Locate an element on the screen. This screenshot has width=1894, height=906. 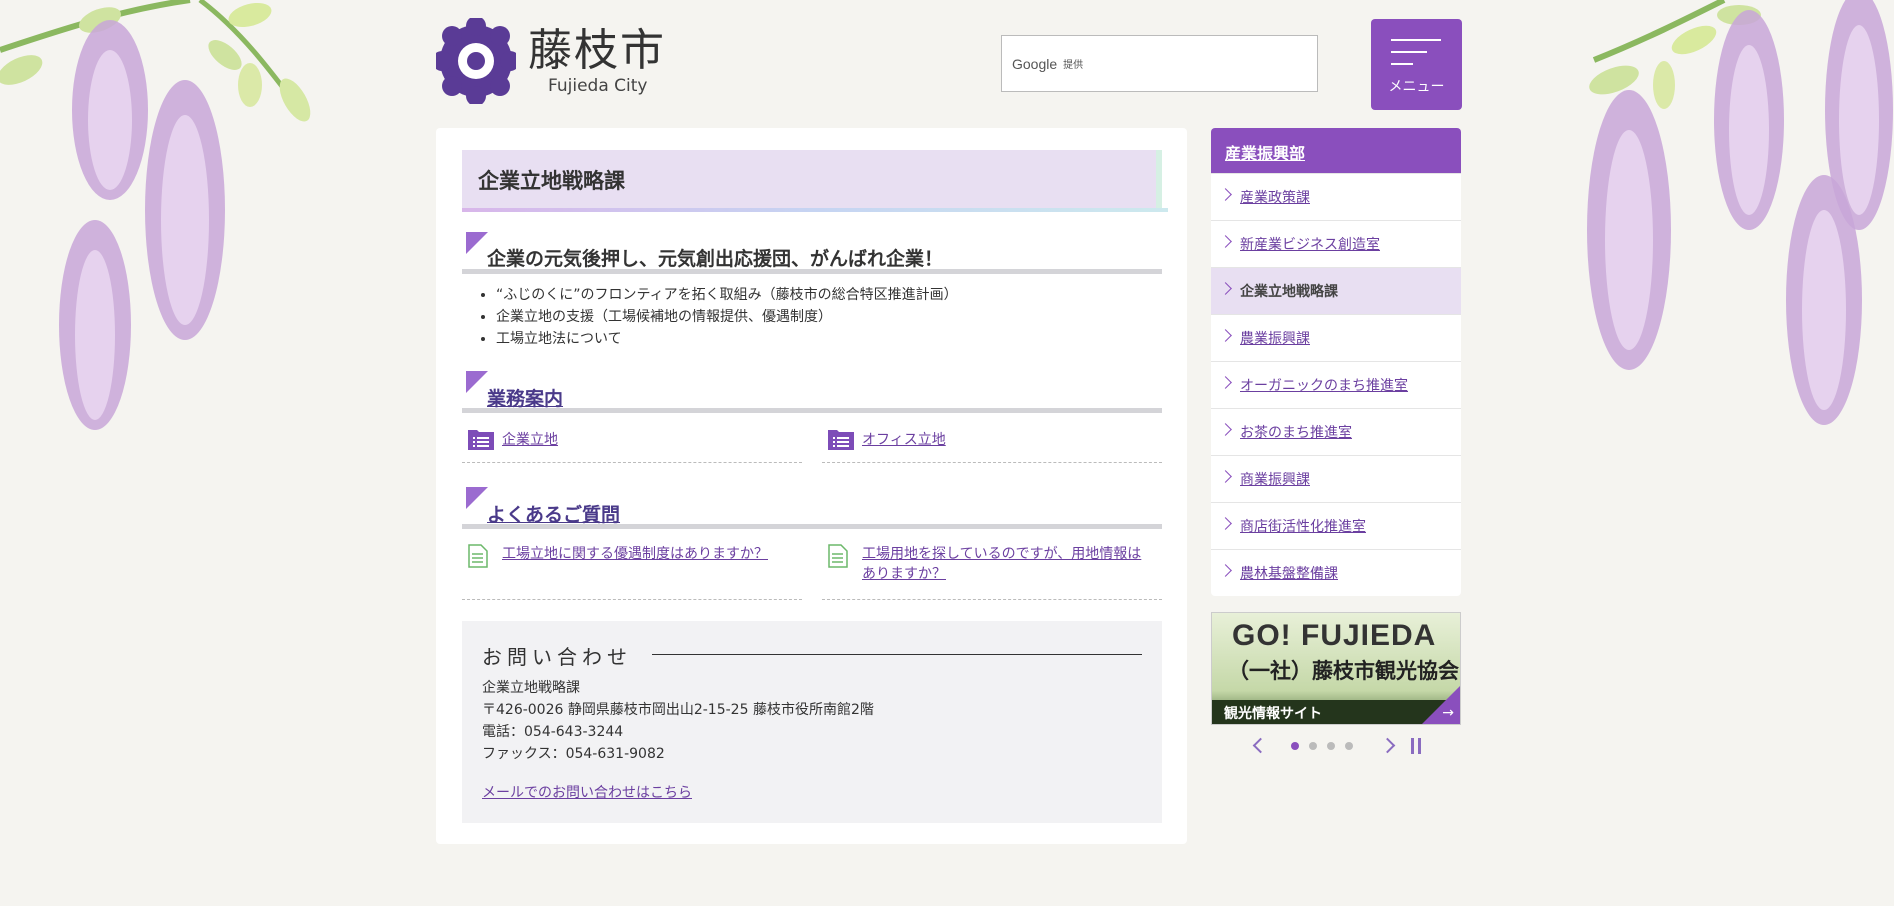
sidebar-item-label: 農業振興課 is located at coordinates (1275, 338).